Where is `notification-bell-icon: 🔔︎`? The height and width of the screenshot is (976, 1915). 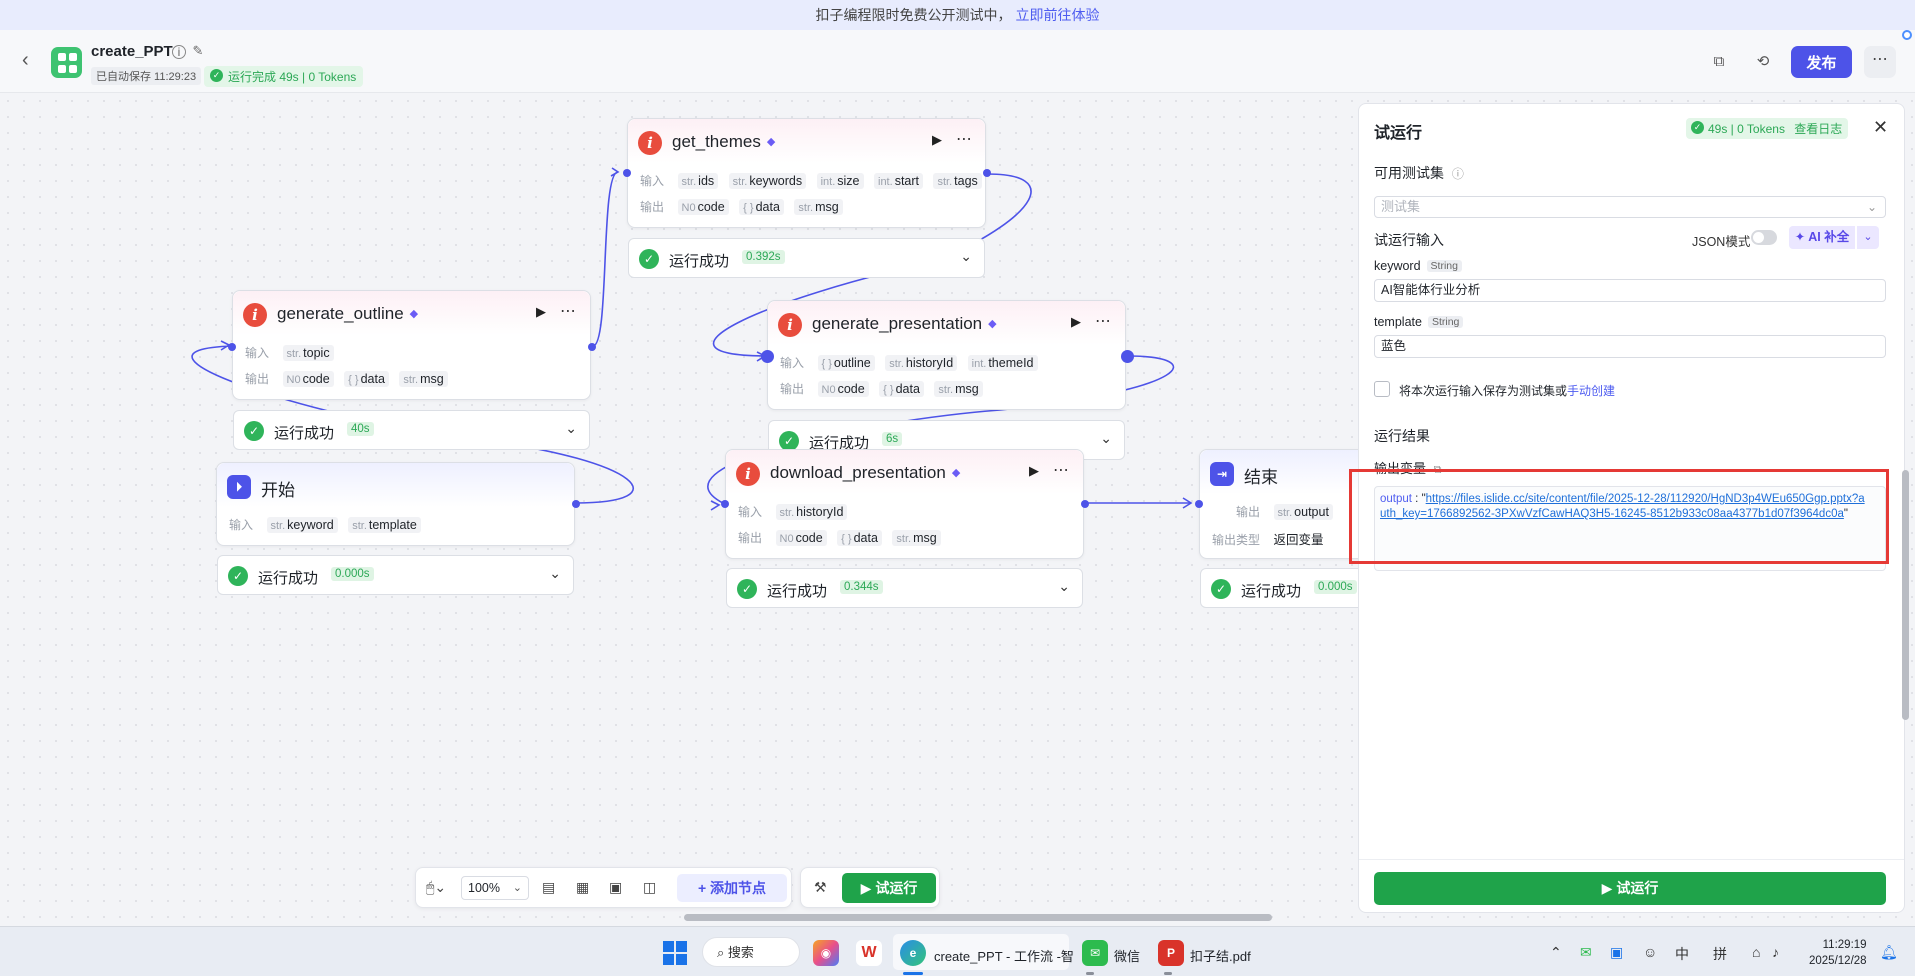 notification-bell-icon: 🔔︎ is located at coordinates (1889, 952).